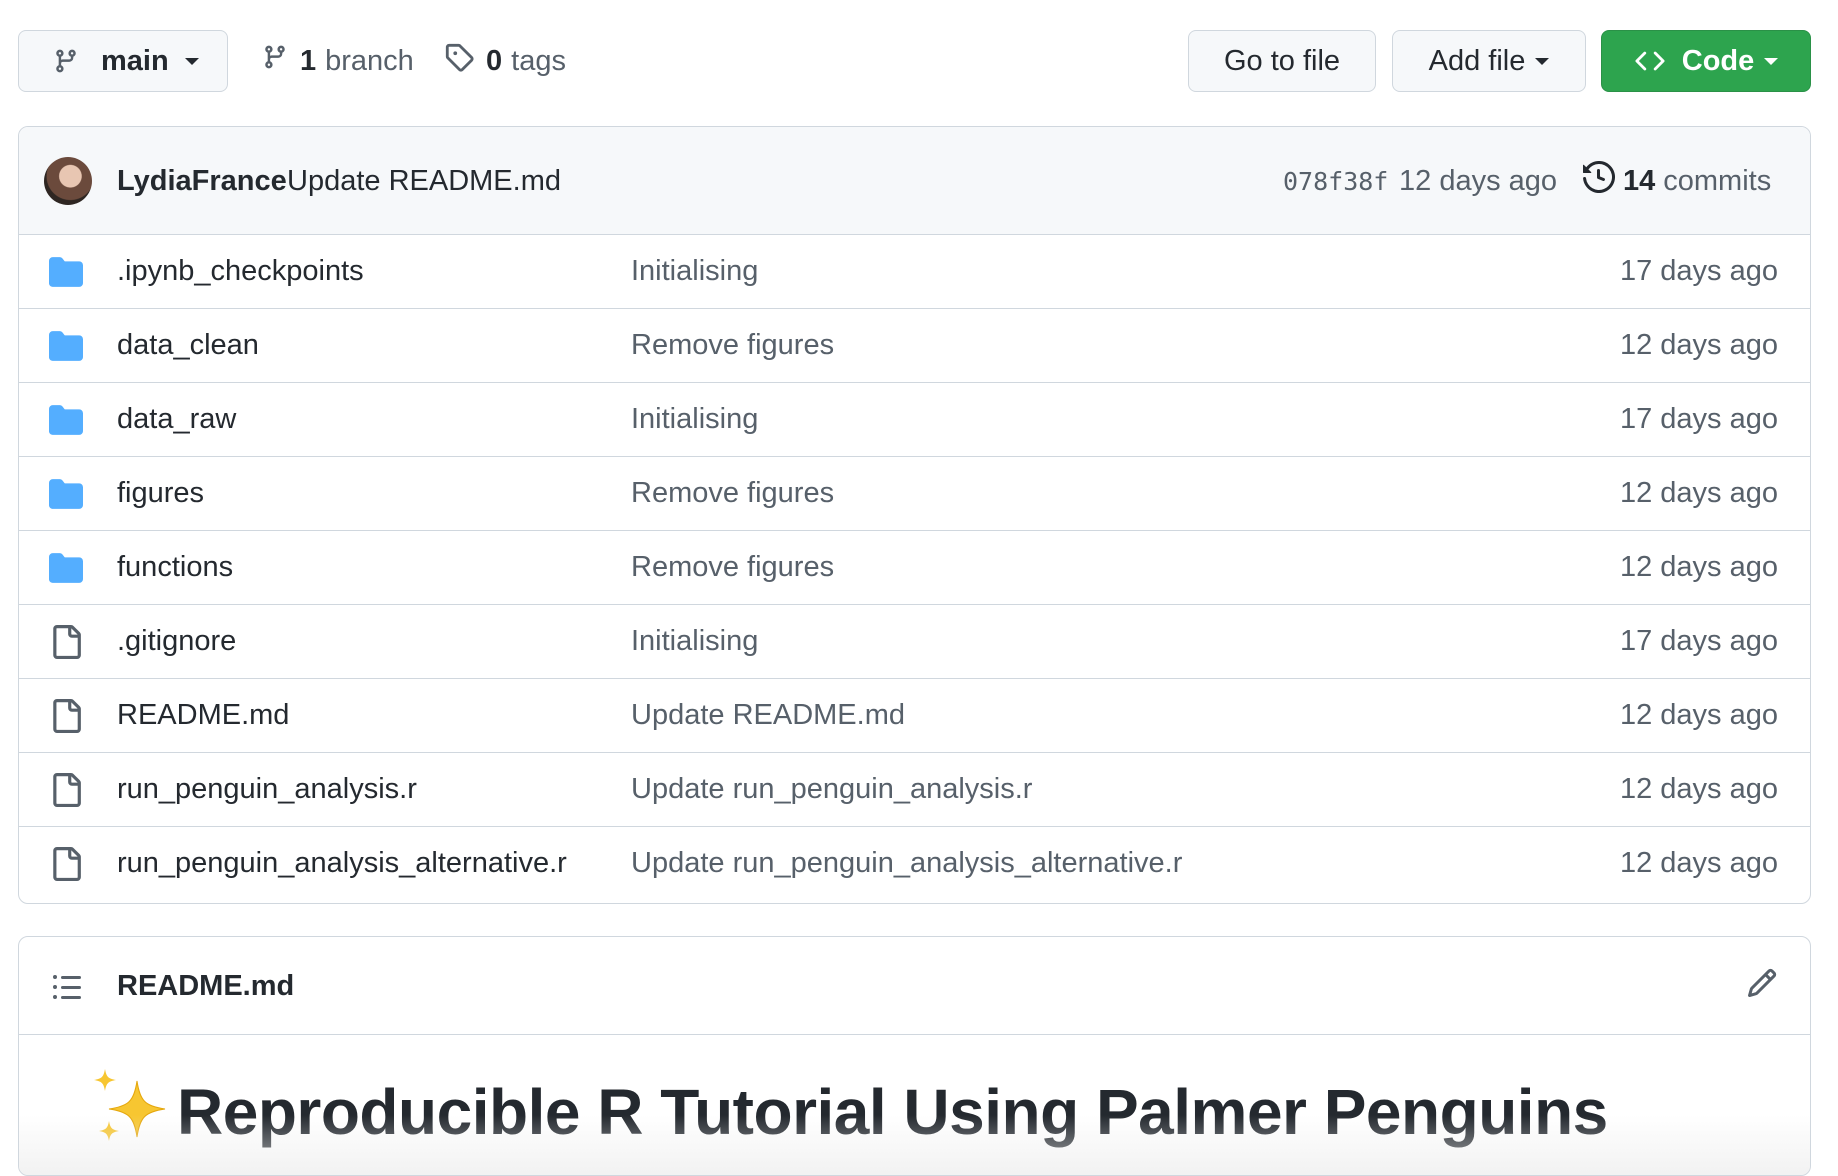 This screenshot has height=1176, width=1838. I want to click on readme-header: README.md, so click(914, 986).